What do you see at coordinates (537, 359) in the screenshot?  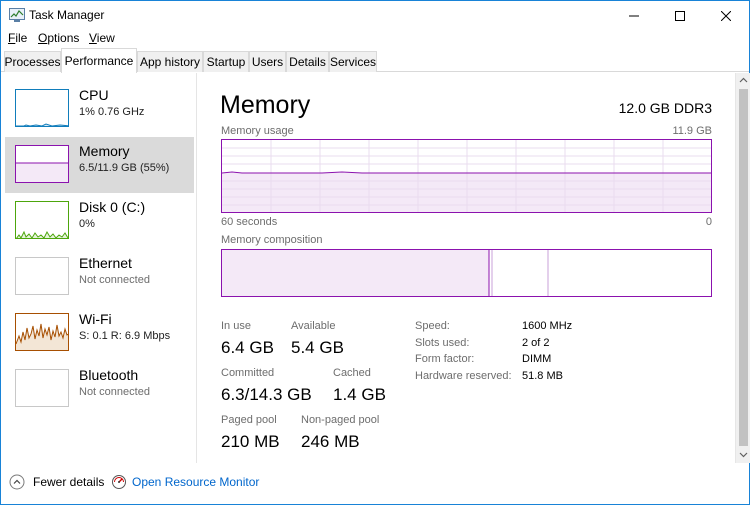 I see `form-factor-value: DIMM` at bounding box center [537, 359].